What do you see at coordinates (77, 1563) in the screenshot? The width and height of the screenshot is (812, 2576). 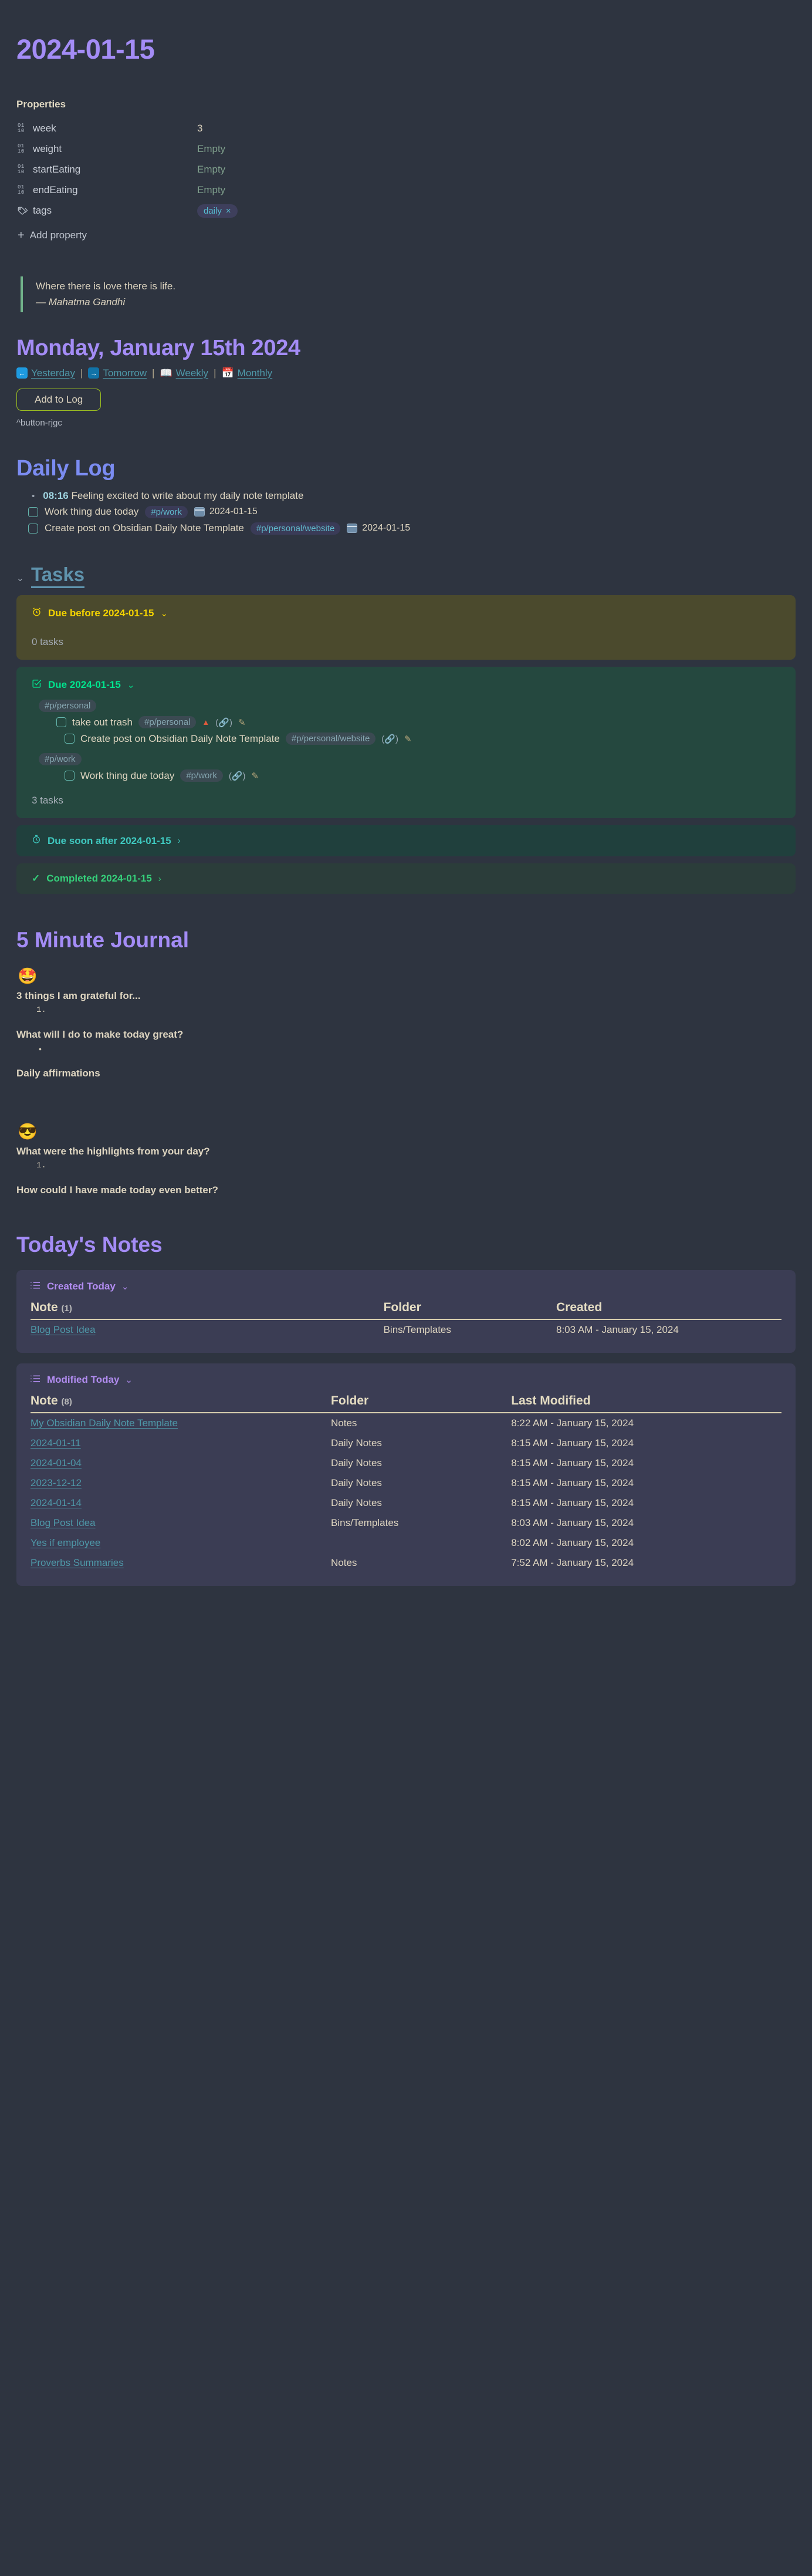 I see `note-link: Proverbs Summaries` at bounding box center [77, 1563].